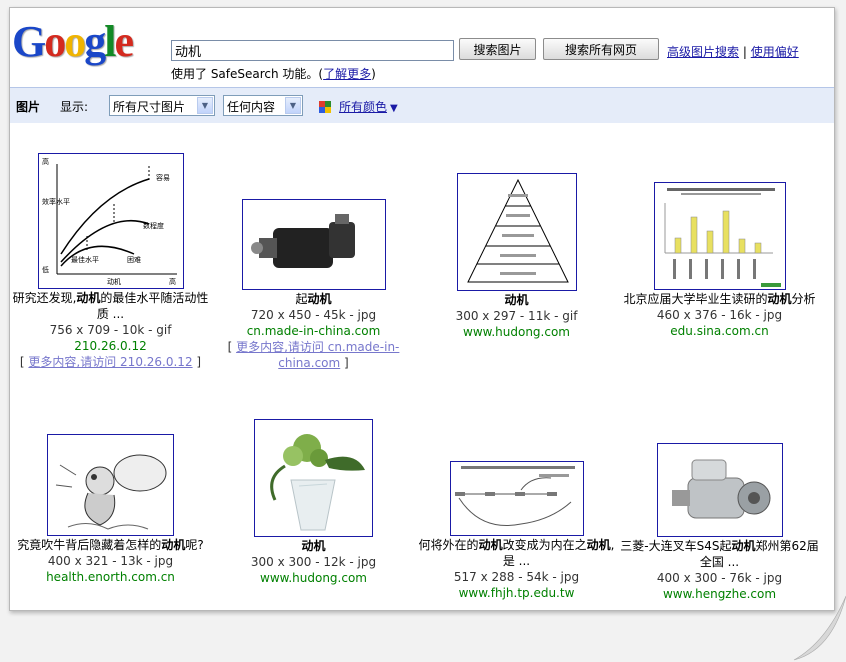 This screenshot has width=846, height=662. I want to click on filter-toolbar: 图片 显示: 所有尺寸图片 ▼ 任何内容 ▼ 所有颜色 ▼, so click(422, 105).